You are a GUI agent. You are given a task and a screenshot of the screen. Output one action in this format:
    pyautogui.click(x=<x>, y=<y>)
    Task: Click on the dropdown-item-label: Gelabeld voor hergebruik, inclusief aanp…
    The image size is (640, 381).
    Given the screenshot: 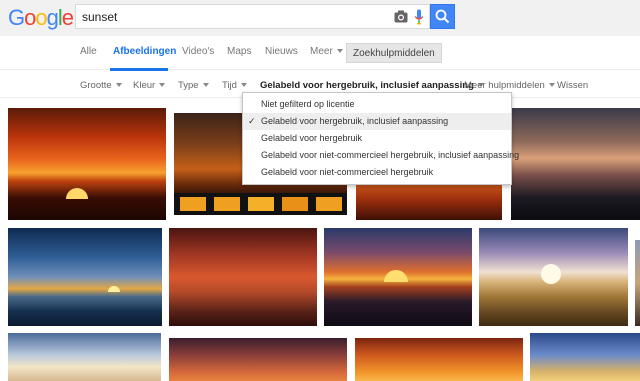 What is the action you would take?
    pyautogui.click(x=355, y=121)
    